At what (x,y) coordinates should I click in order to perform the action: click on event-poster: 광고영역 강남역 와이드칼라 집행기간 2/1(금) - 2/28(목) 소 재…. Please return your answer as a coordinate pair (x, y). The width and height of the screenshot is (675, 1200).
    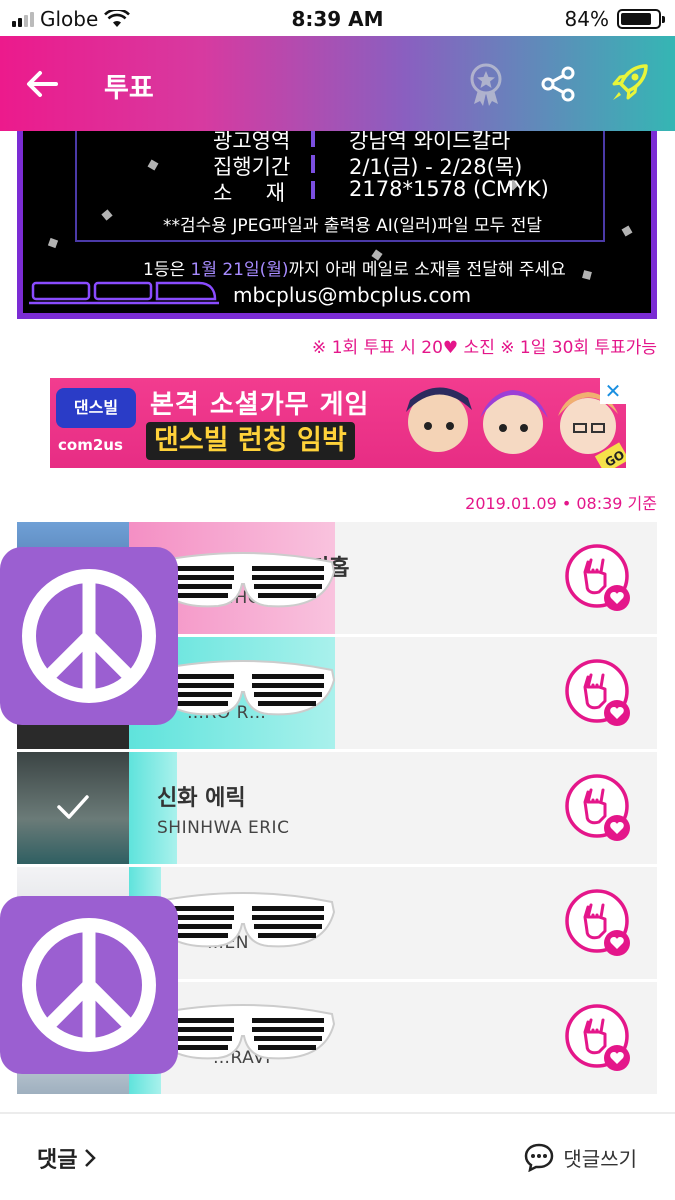
    Looking at the image, I should click on (337, 225).